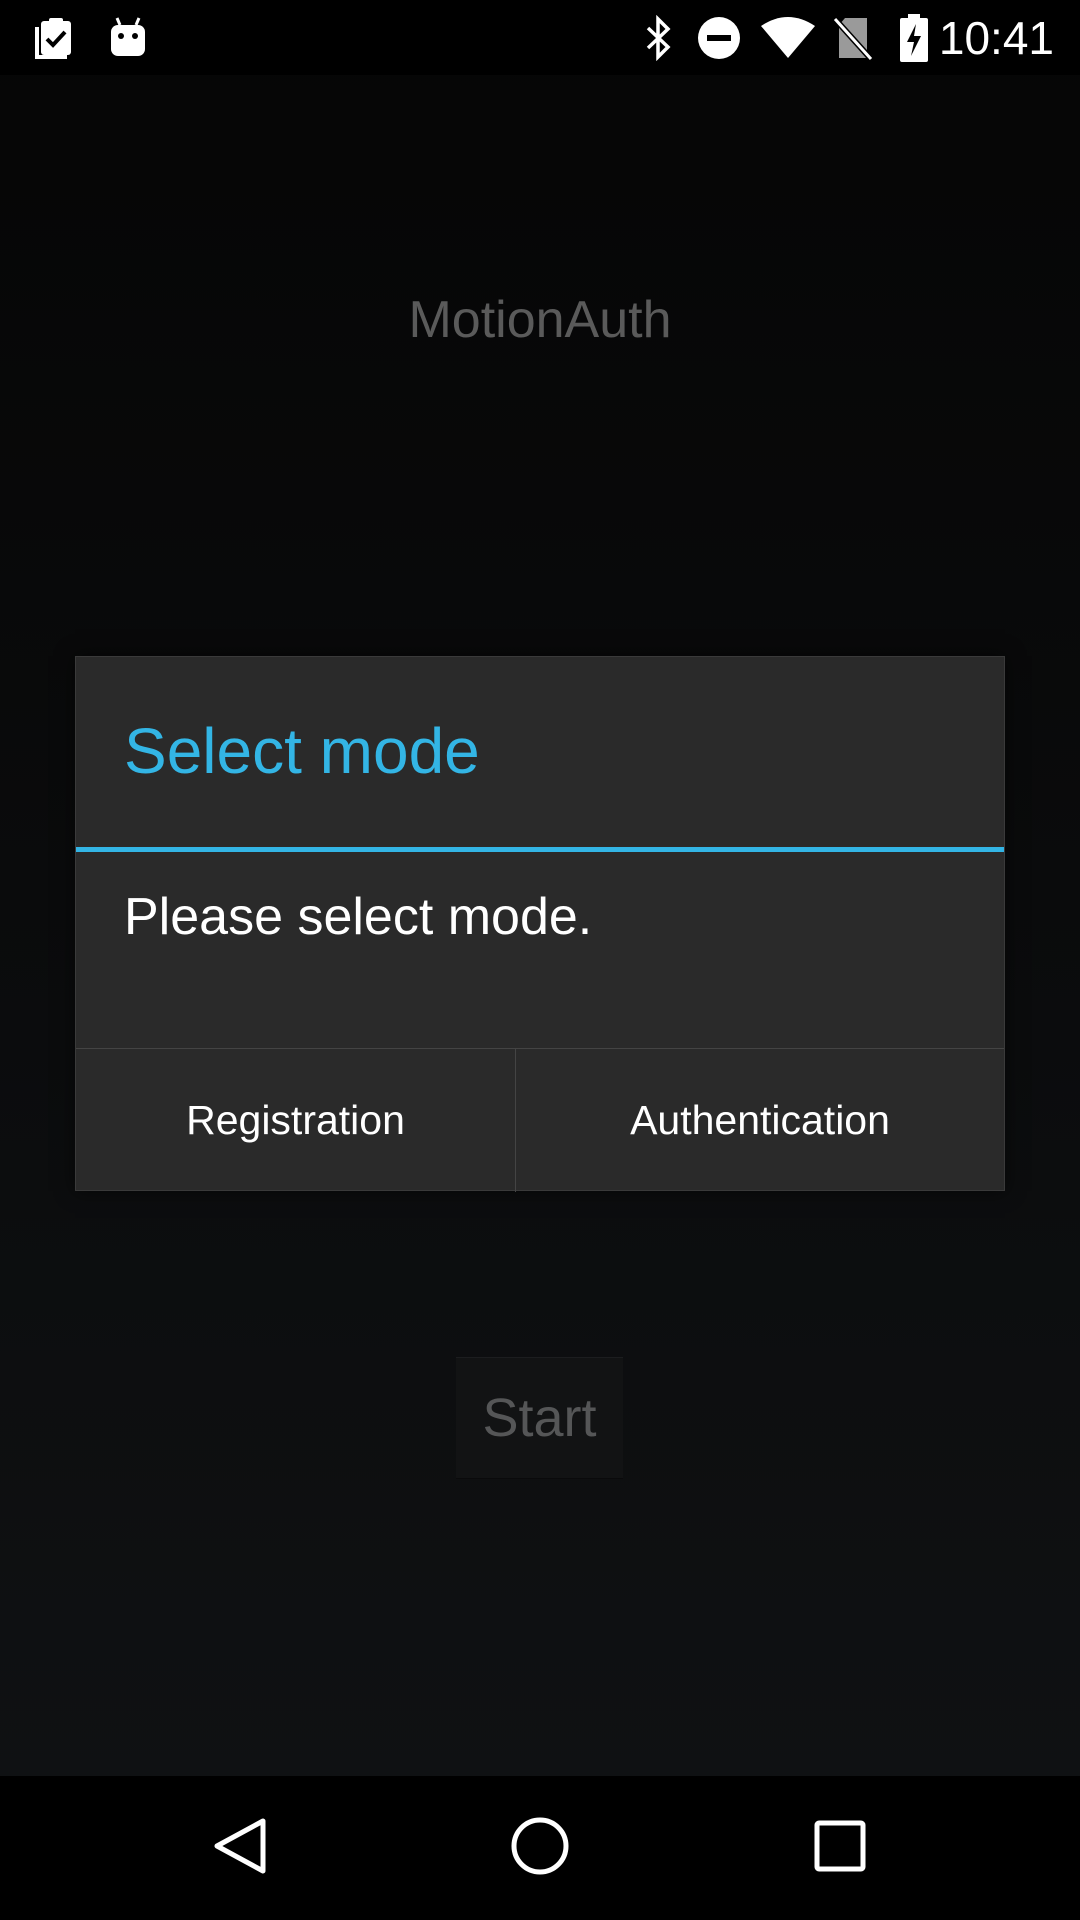 This screenshot has width=1080, height=1920. Describe the element at coordinates (540, 37) in the screenshot. I see `status-bar: 10:41` at that location.